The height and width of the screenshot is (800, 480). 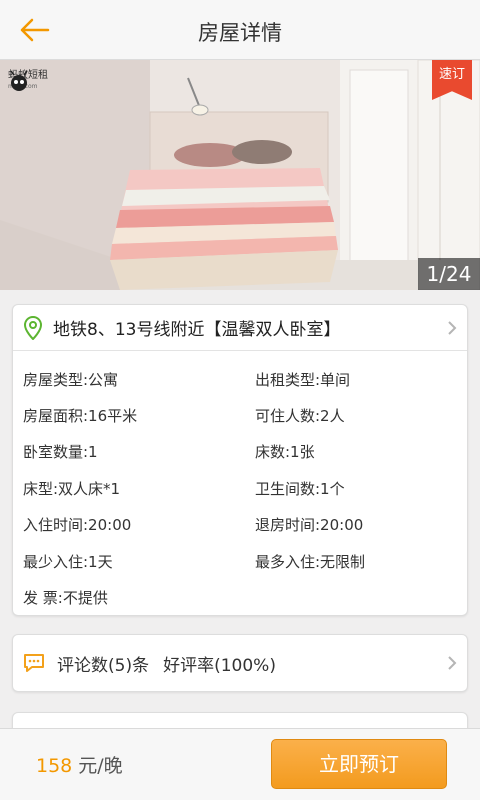 I want to click on price-amount: 158, so click(x=54, y=766).